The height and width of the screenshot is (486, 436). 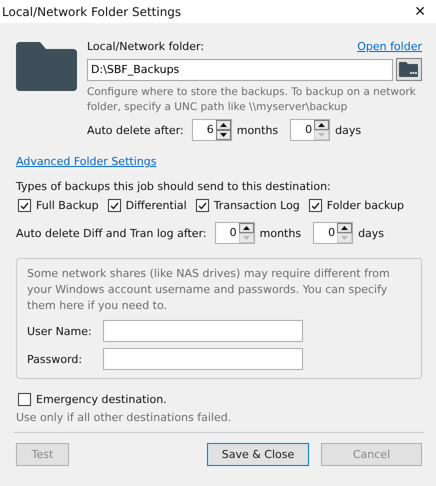 I want to click on emergency-label: Emergency destination., so click(x=101, y=399).